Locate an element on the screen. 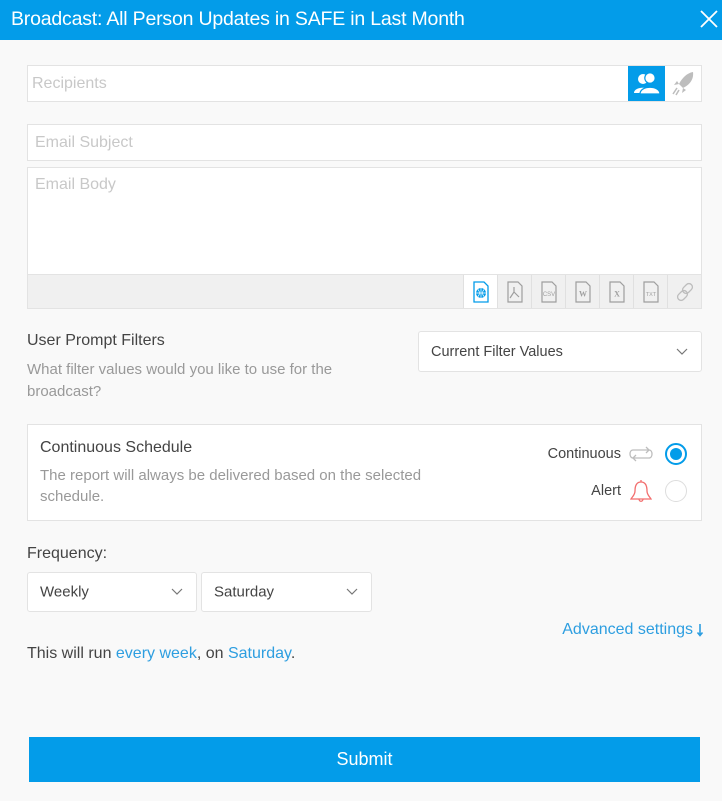  recipients-input is located at coordinates (327, 83).